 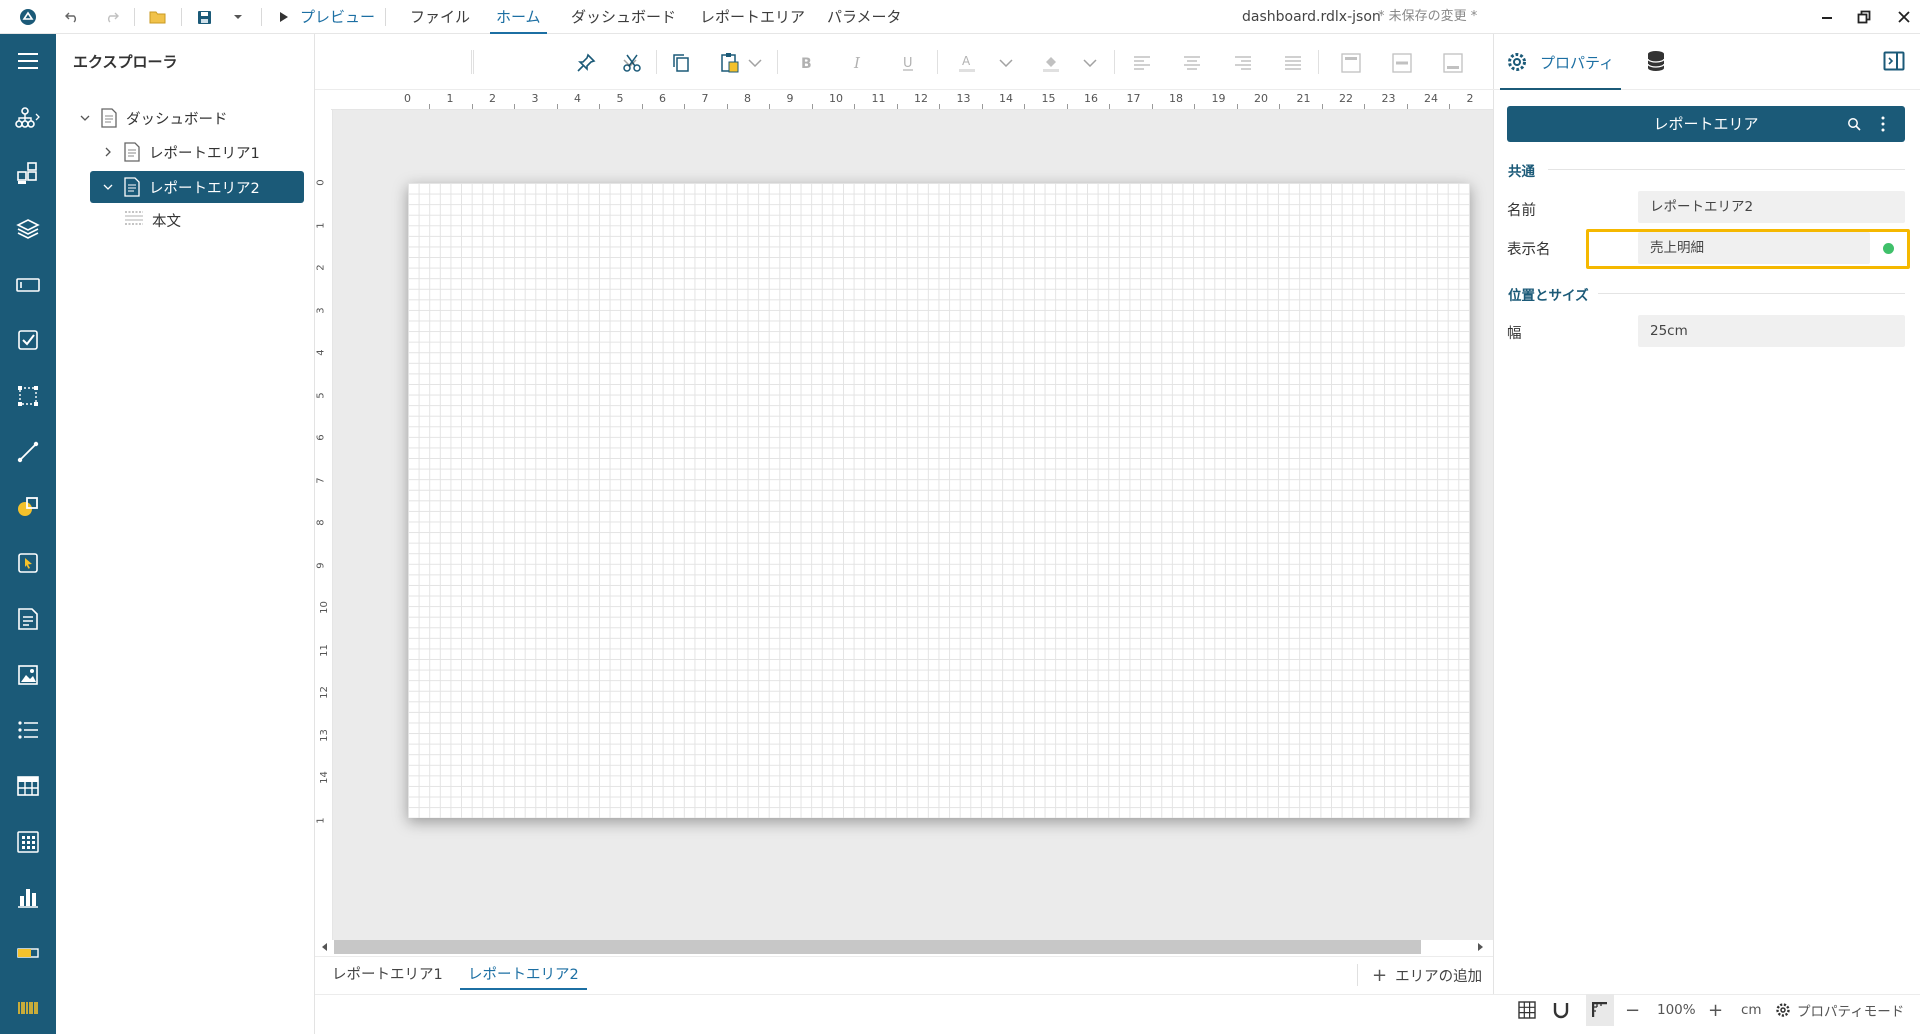 I want to click on table-icon, so click(x=28, y=786).